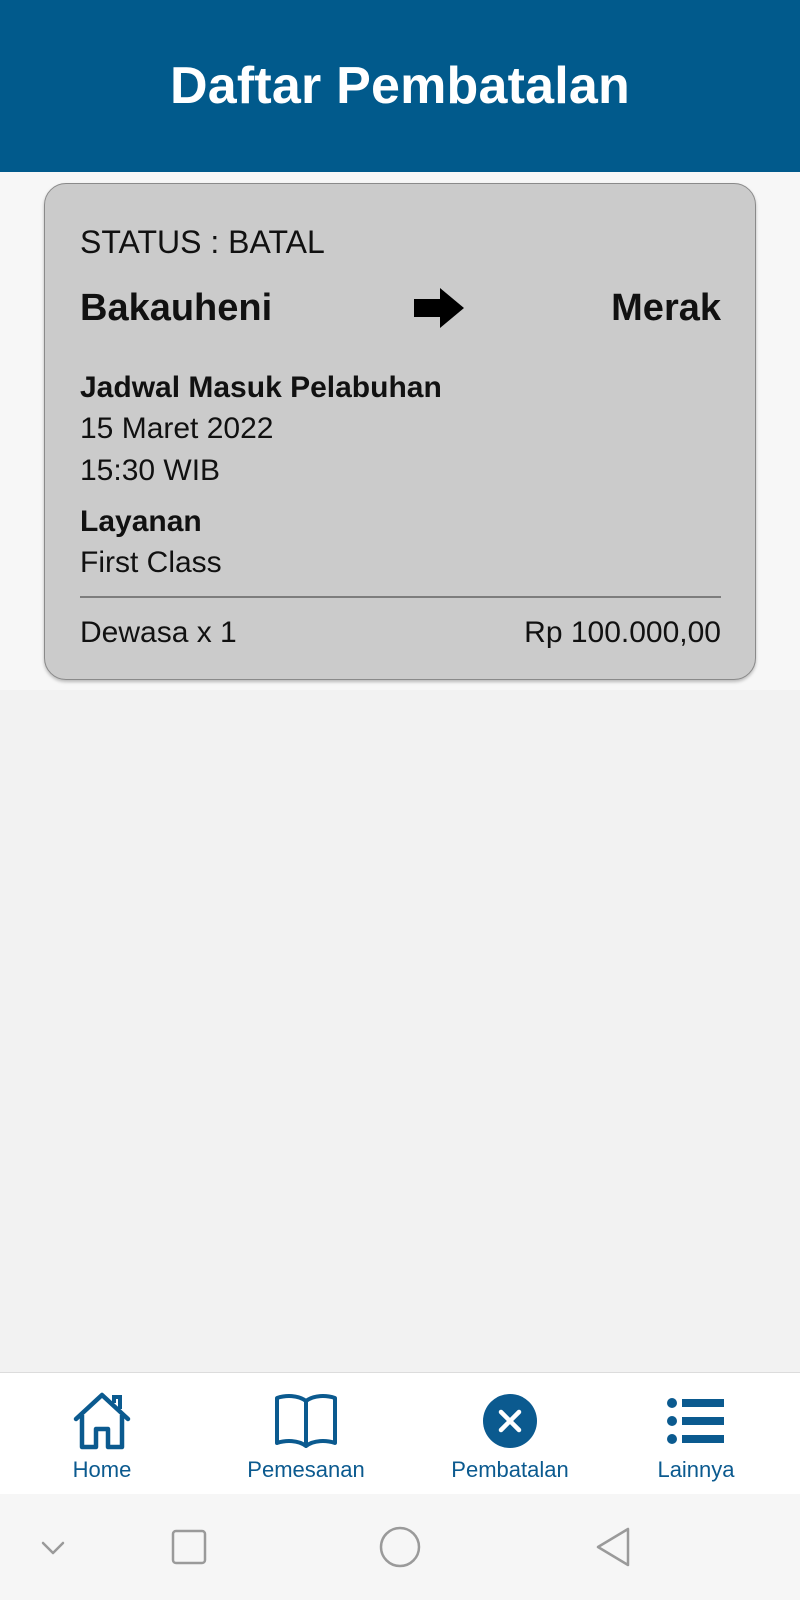 The image size is (800, 1600). I want to click on nav-item-pemesanan: Pemesanan, so click(306, 1434).